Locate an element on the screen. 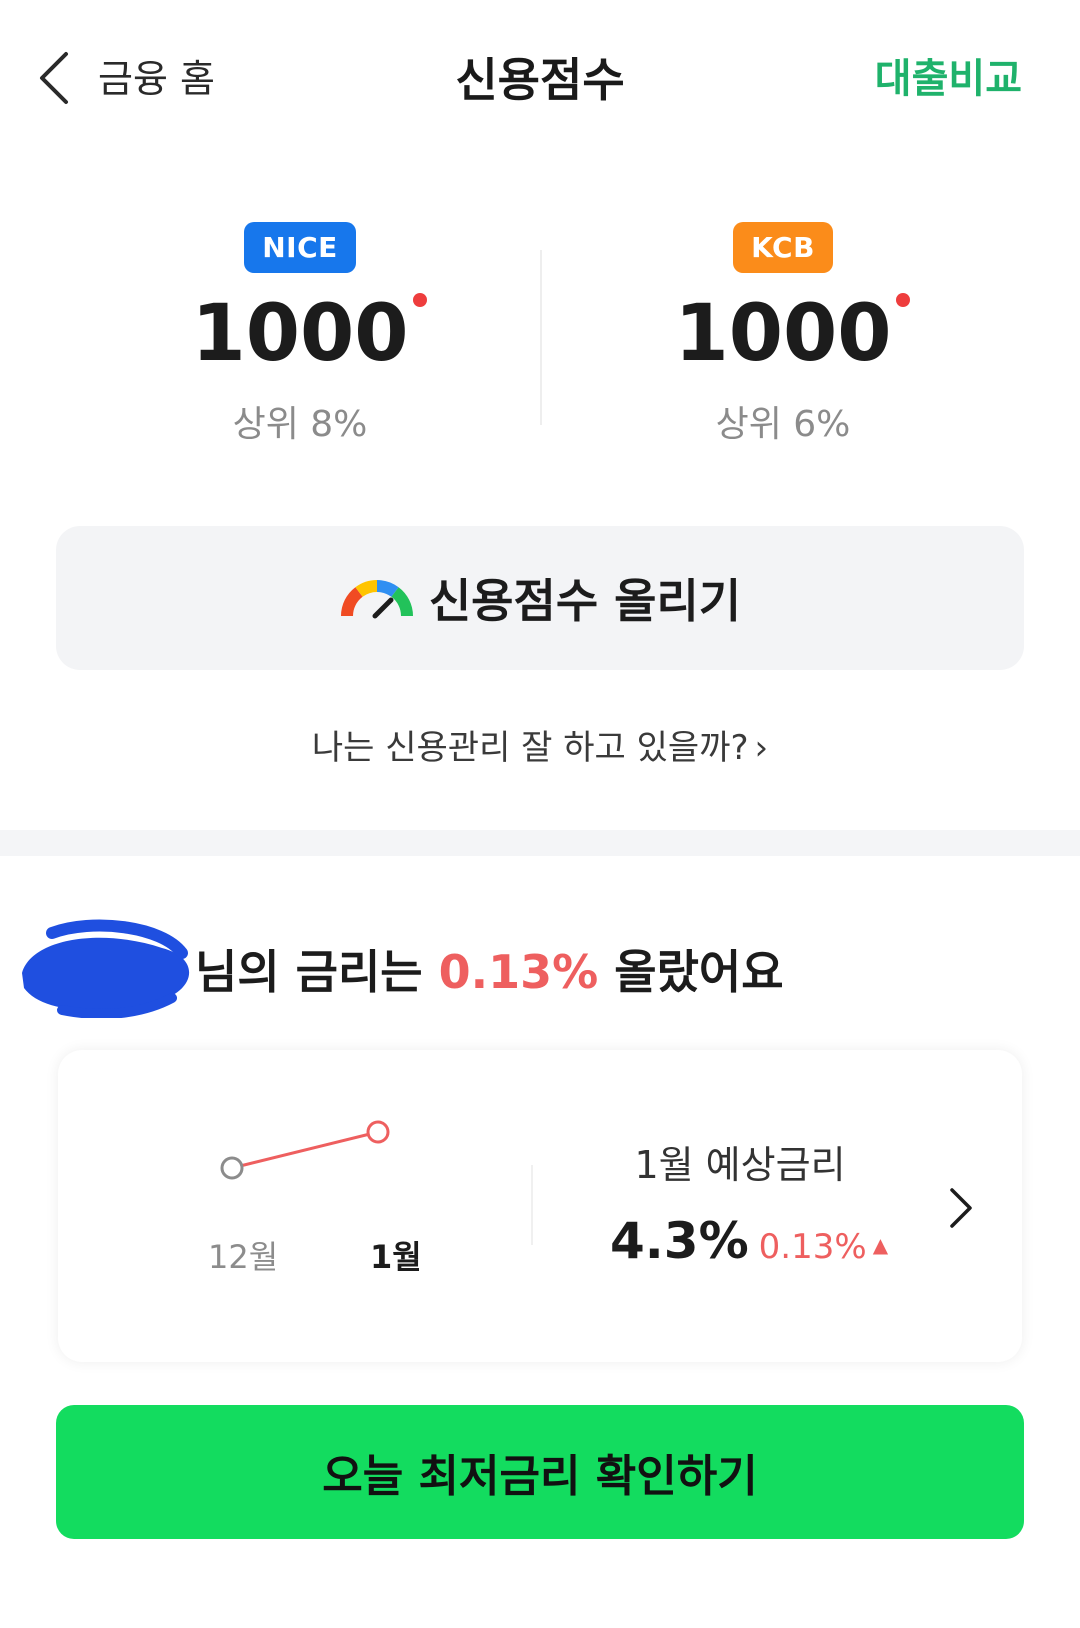 Image resolution: width=1080 pixels, height=1628 pixels. nice-badge: NICE is located at coordinates (300, 247).